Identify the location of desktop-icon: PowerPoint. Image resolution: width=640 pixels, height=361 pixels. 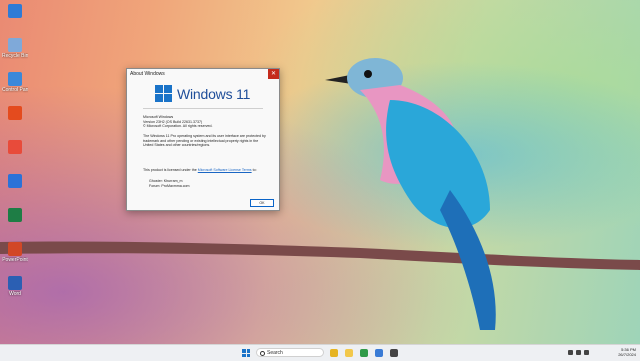
(15, 252).